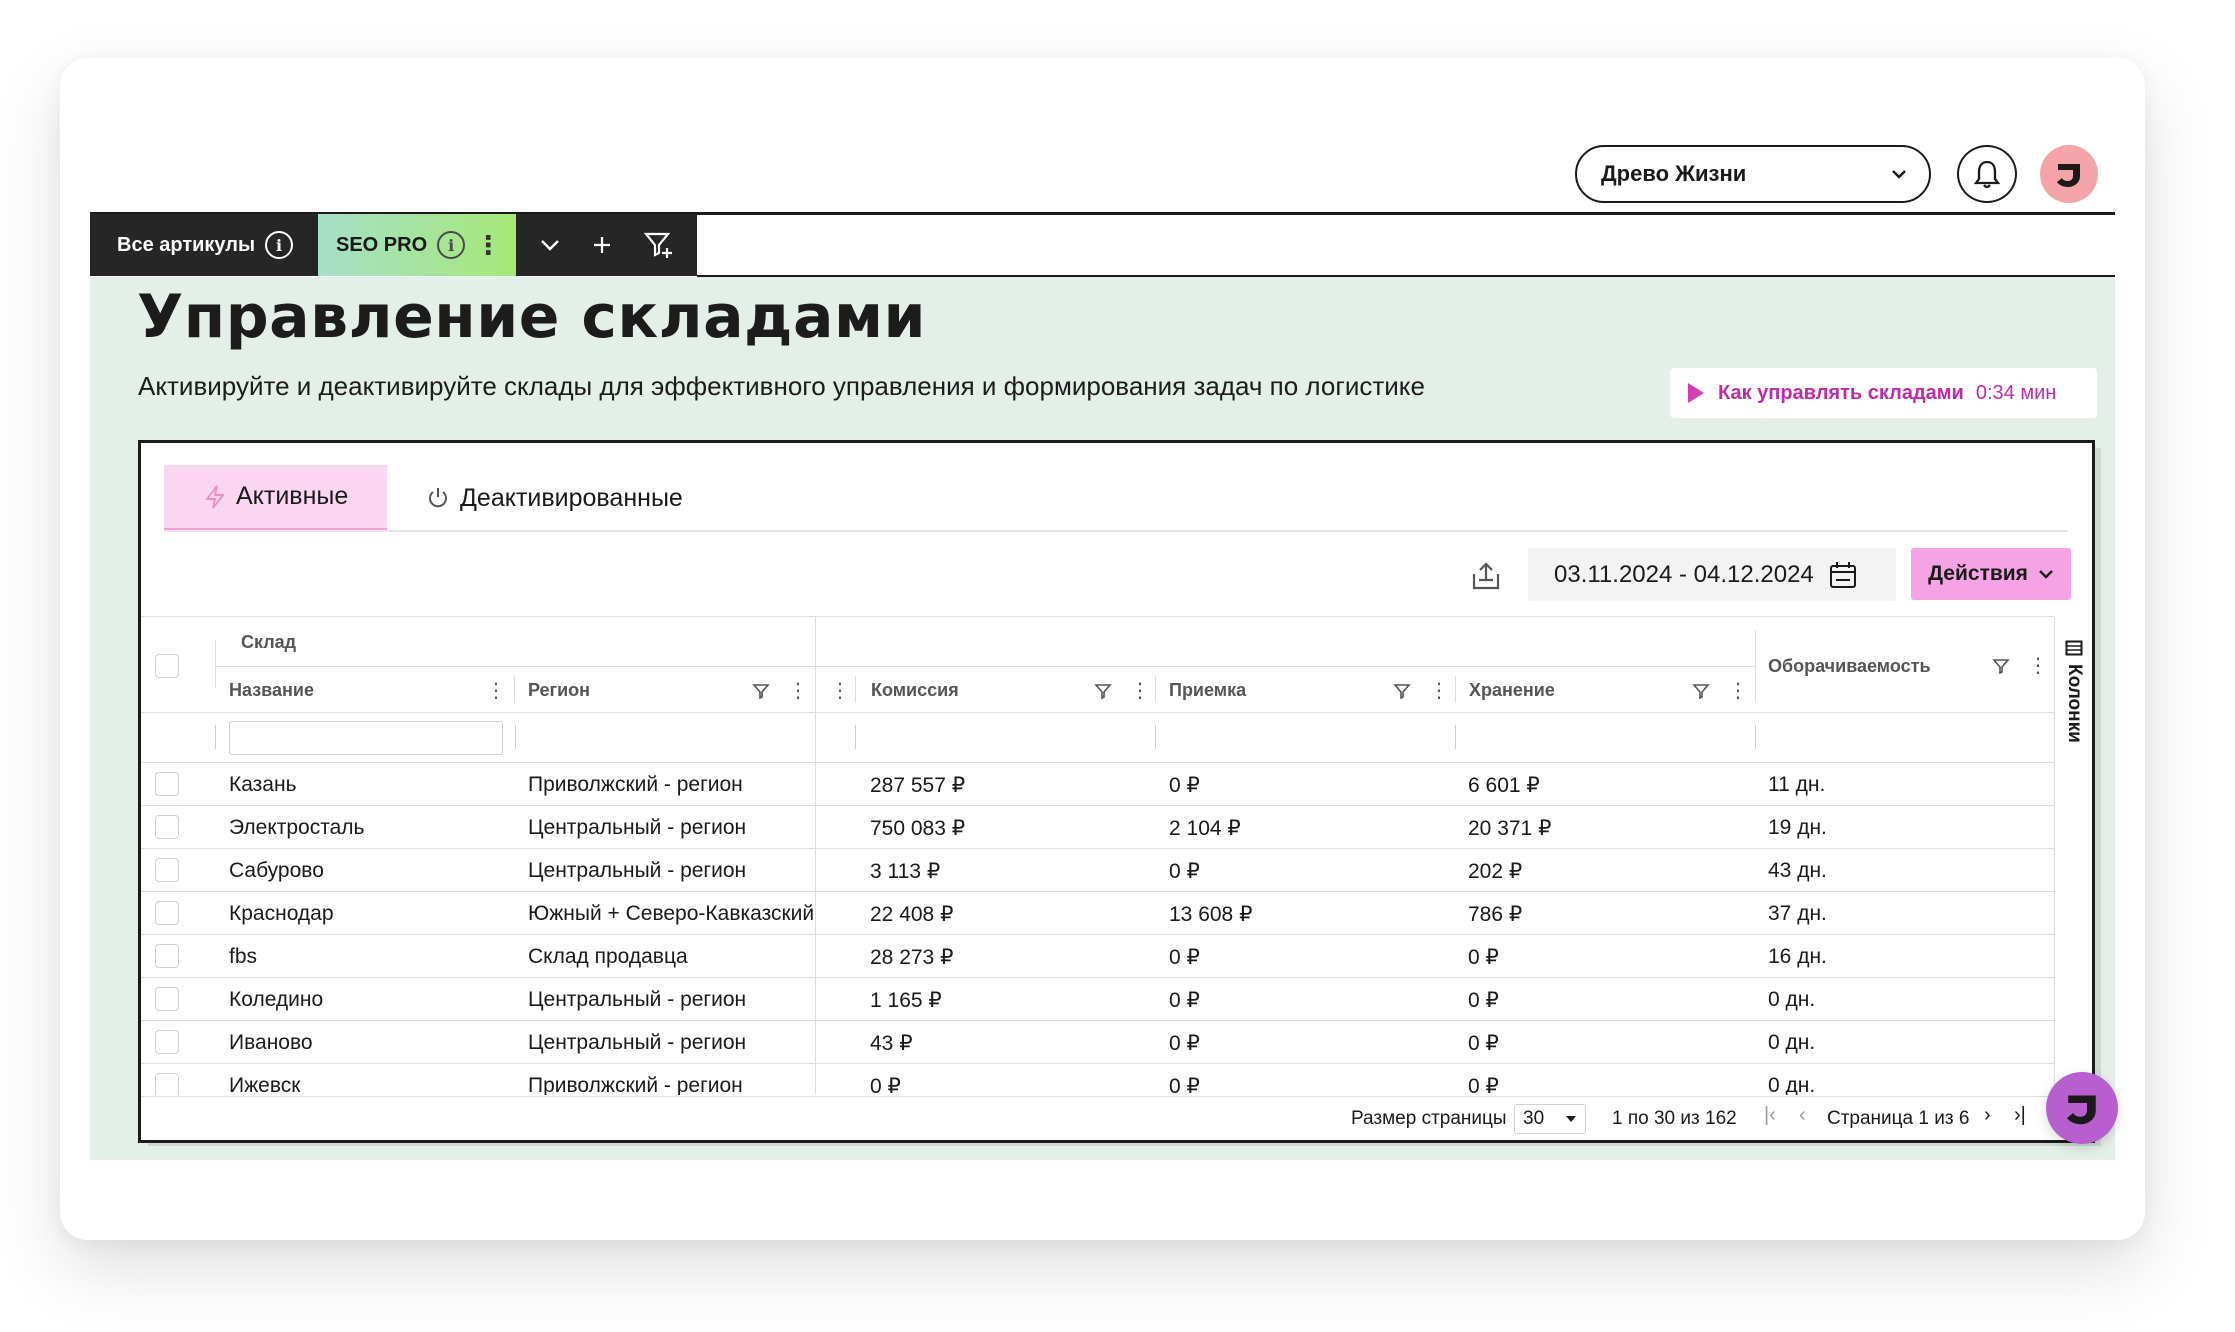 This screenshot has height=1332, width=2235. Describe the element at coordinates (2020, 1115) in the screenshot. I see `last-page-icon: ›|` at that location.